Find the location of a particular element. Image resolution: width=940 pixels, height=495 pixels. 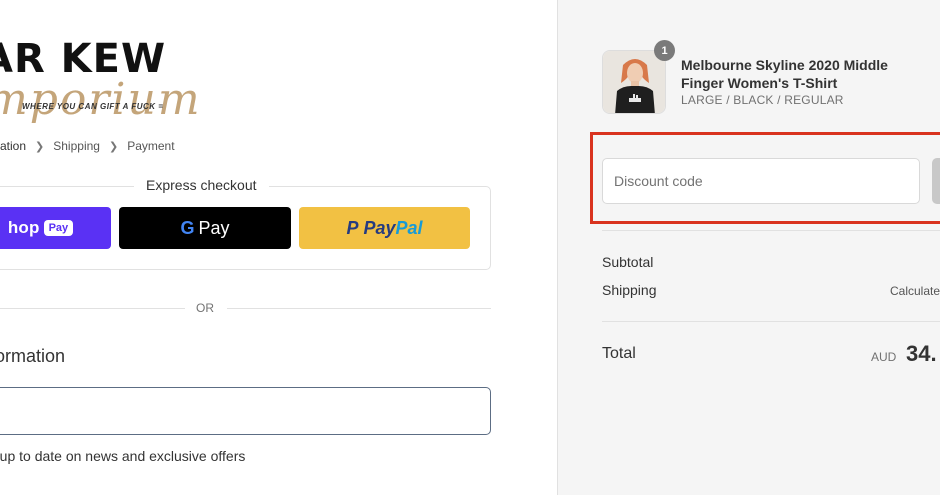

discount-code-input is located at coordinates (761, 181).